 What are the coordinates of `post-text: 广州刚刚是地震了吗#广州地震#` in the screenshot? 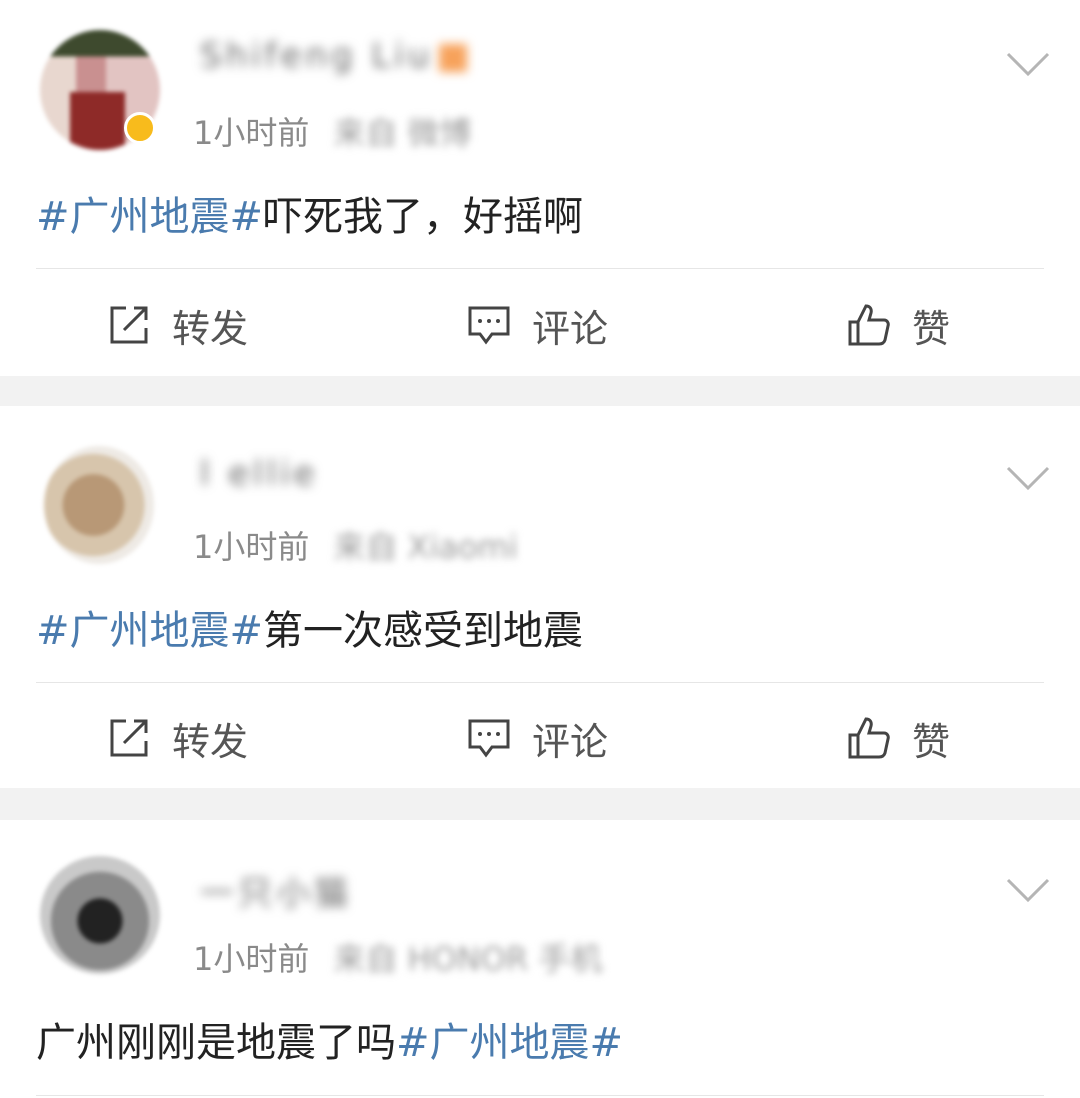 It's located at (330, 1043).